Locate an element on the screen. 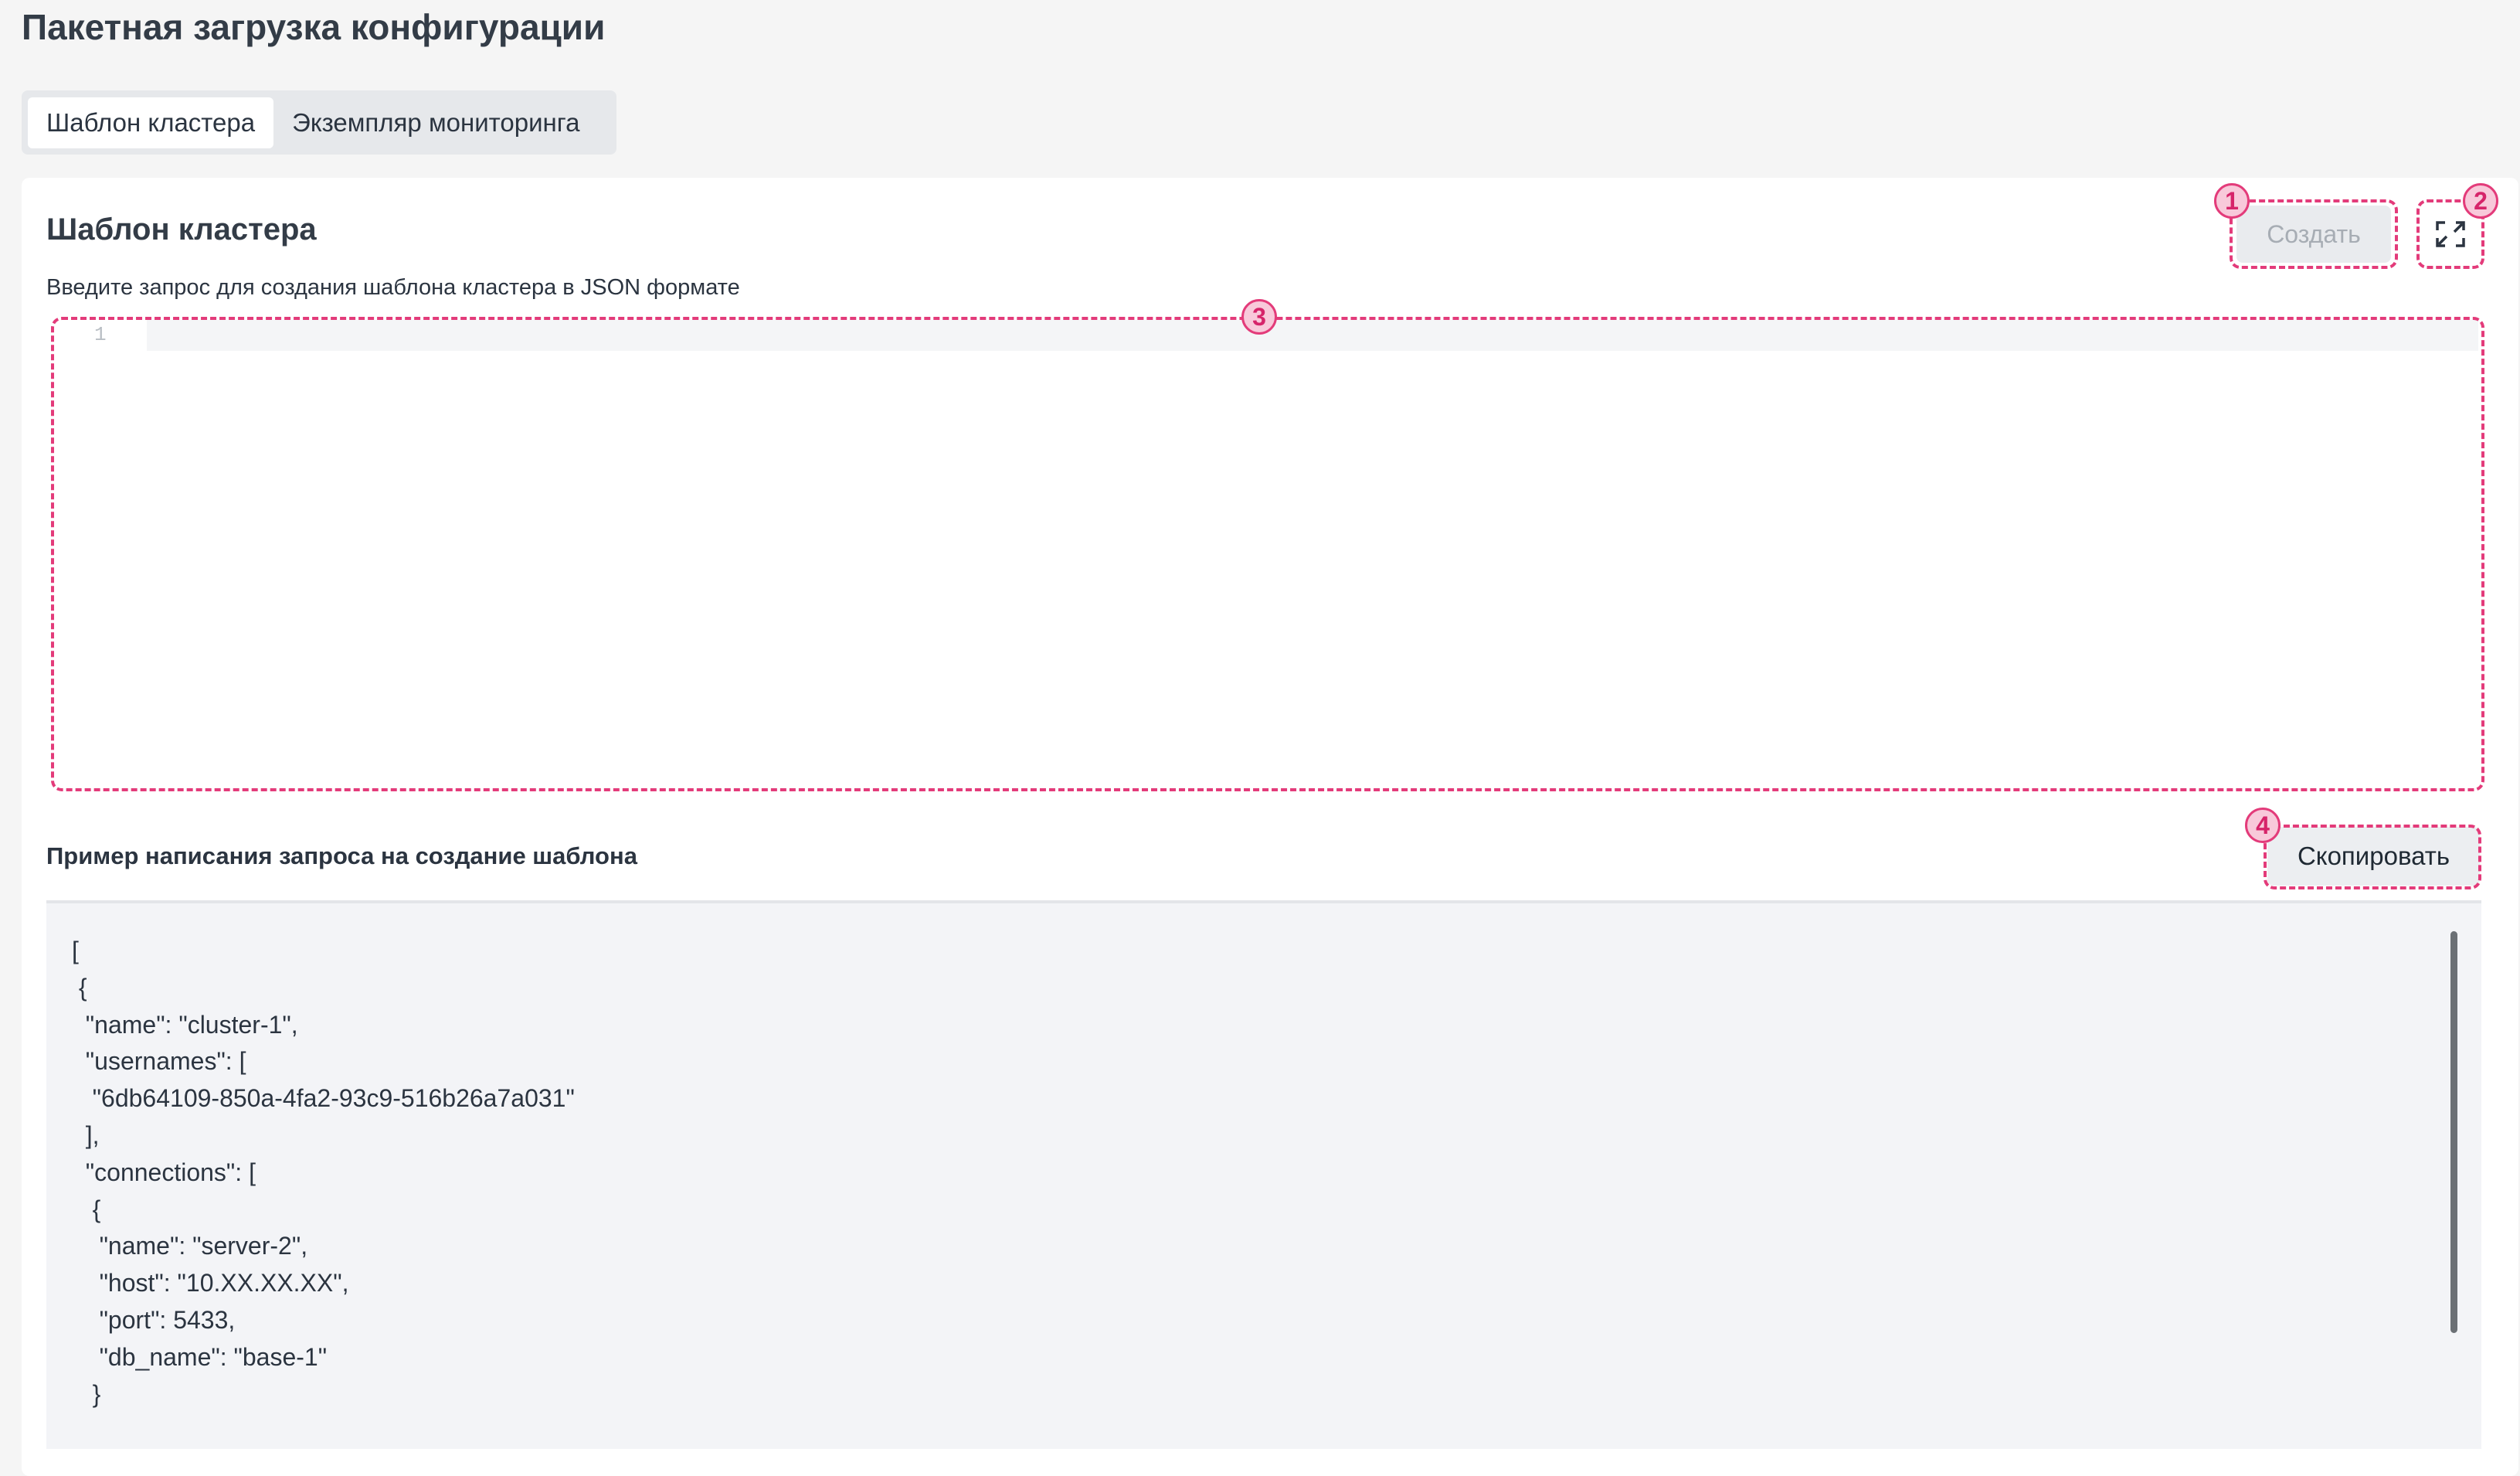 This screenshot has width=2520, height=1476. tab-bar: Шаблон кластера Экземпляр мониторинга is located at coordinates (319, 122).